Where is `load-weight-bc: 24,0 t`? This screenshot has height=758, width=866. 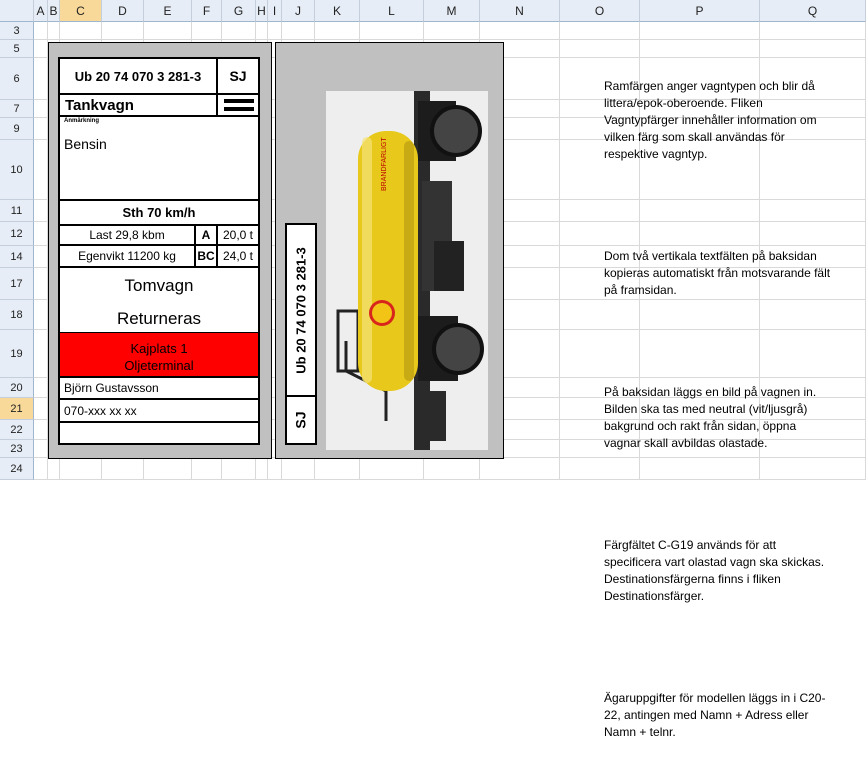
load-weight-bc: 24,0 t is located at coordinates (238, 256).